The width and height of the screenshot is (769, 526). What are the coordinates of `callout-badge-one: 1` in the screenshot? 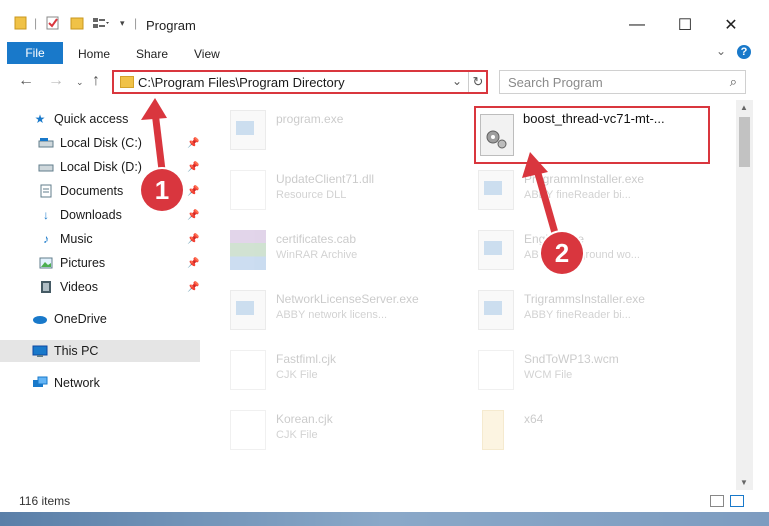 It's located at (162, 190).